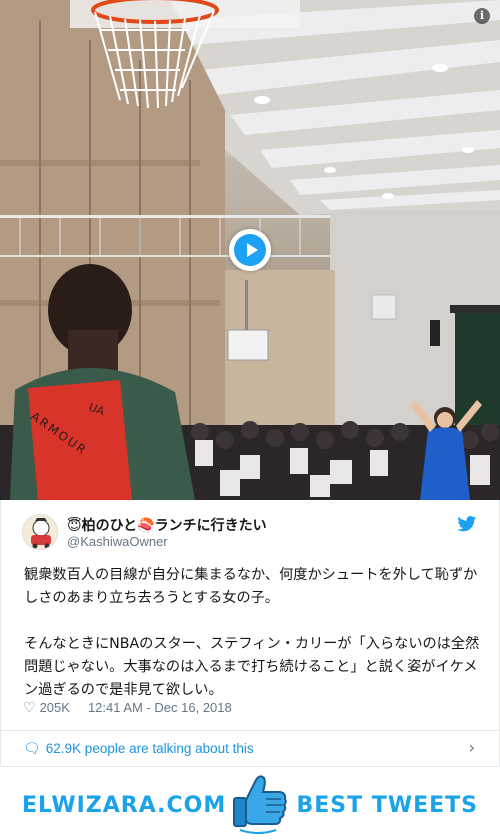 The image size is (500, 840). I want to click on twitter-bird-icon, so click(467, 526).